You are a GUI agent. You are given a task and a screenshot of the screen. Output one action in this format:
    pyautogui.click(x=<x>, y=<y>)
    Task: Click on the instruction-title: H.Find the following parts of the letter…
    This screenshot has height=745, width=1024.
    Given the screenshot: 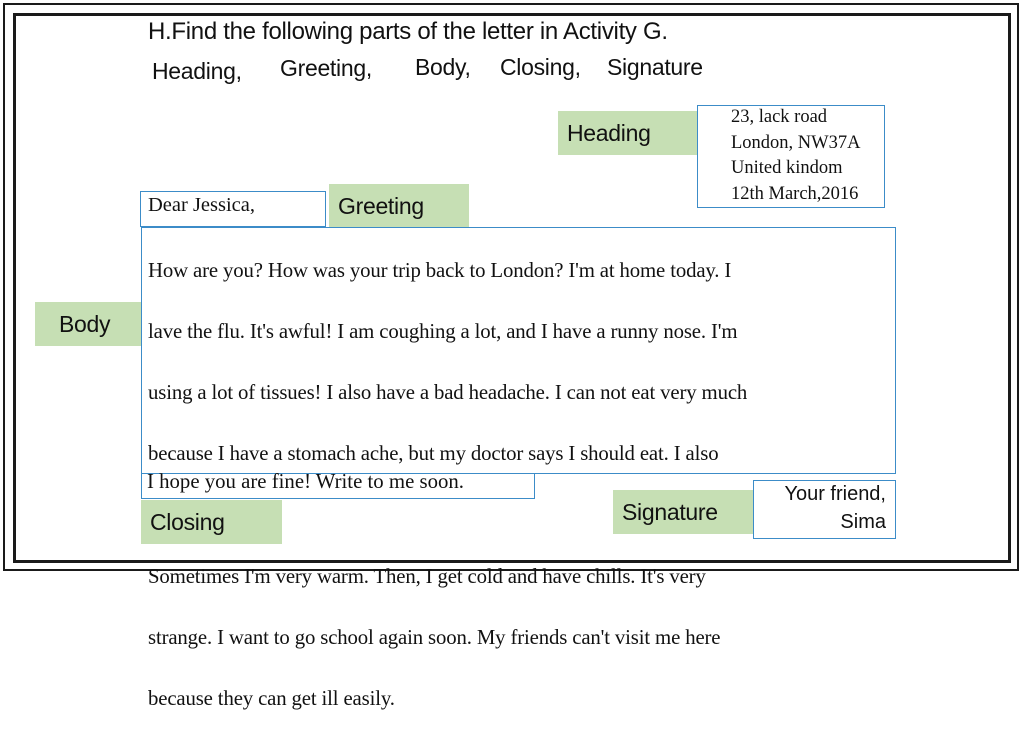 What is the action you would take?
    pyautogui.click(x=408, y=31)
    